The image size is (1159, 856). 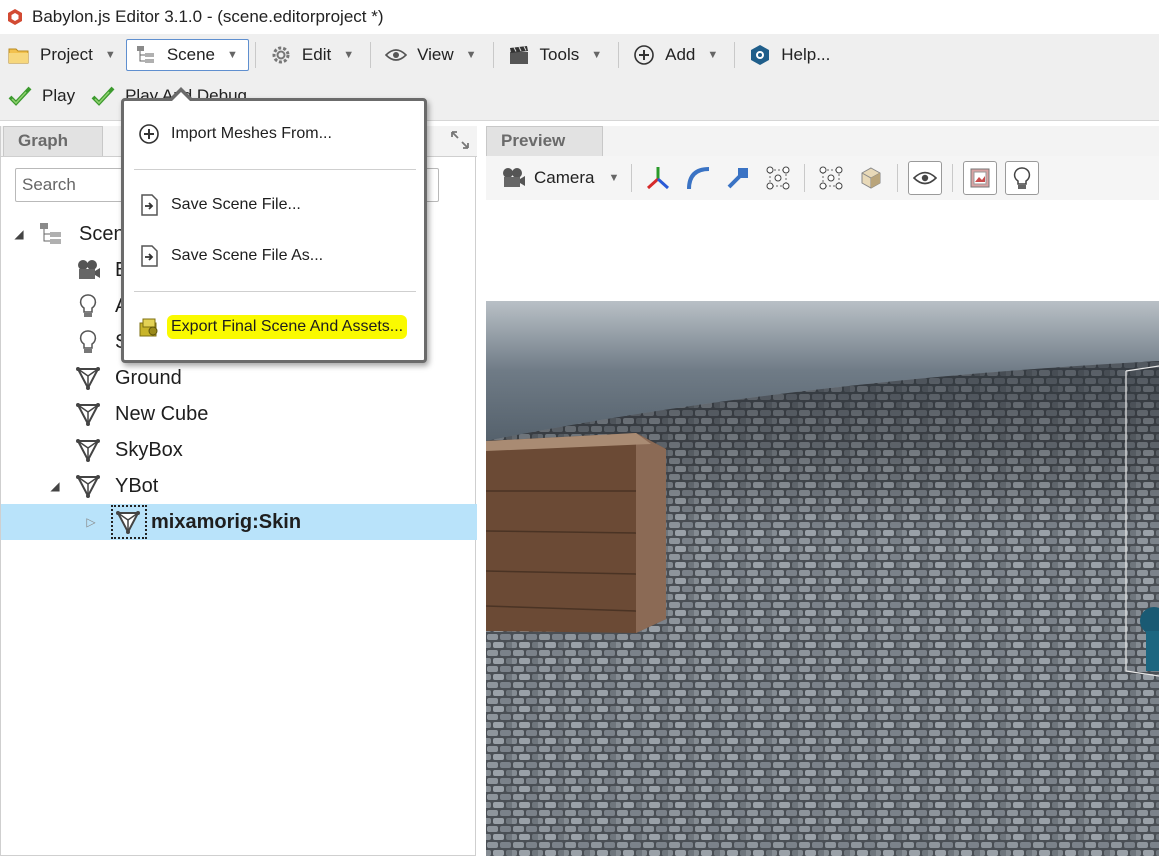 I want to click on gizmo-axes-icon, so click(x=658, y=178).